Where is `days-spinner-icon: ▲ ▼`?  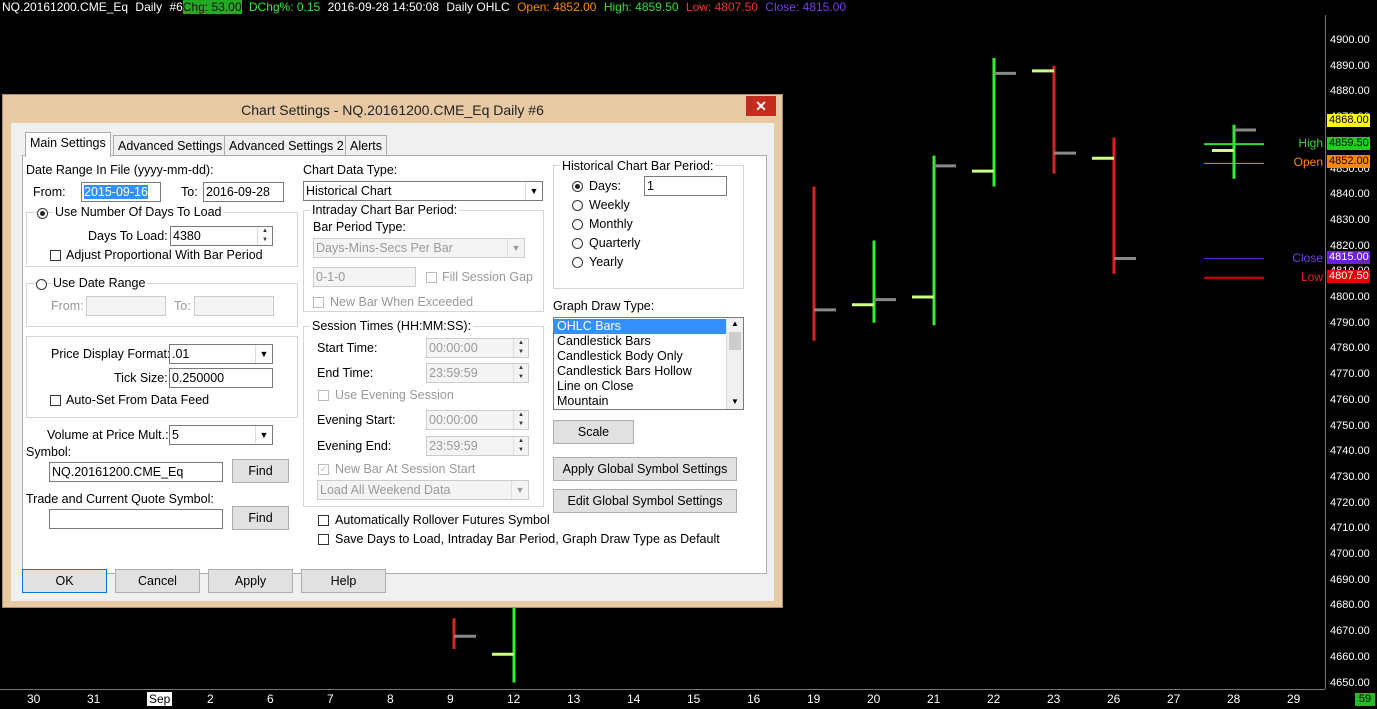 days-spinner-icon: ▲ ▼ is located at coordinates (264, 236).